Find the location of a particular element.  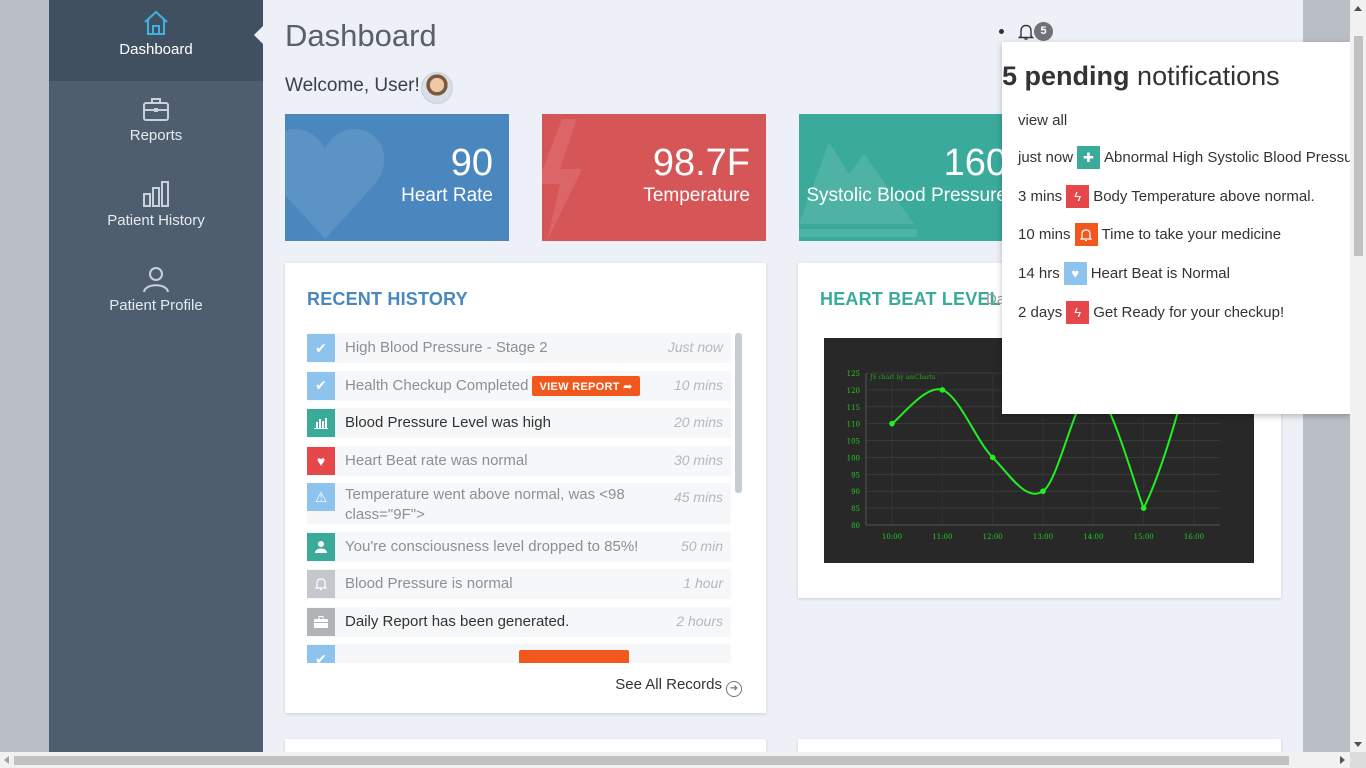

user-icon is located at coordinates (321, 546).